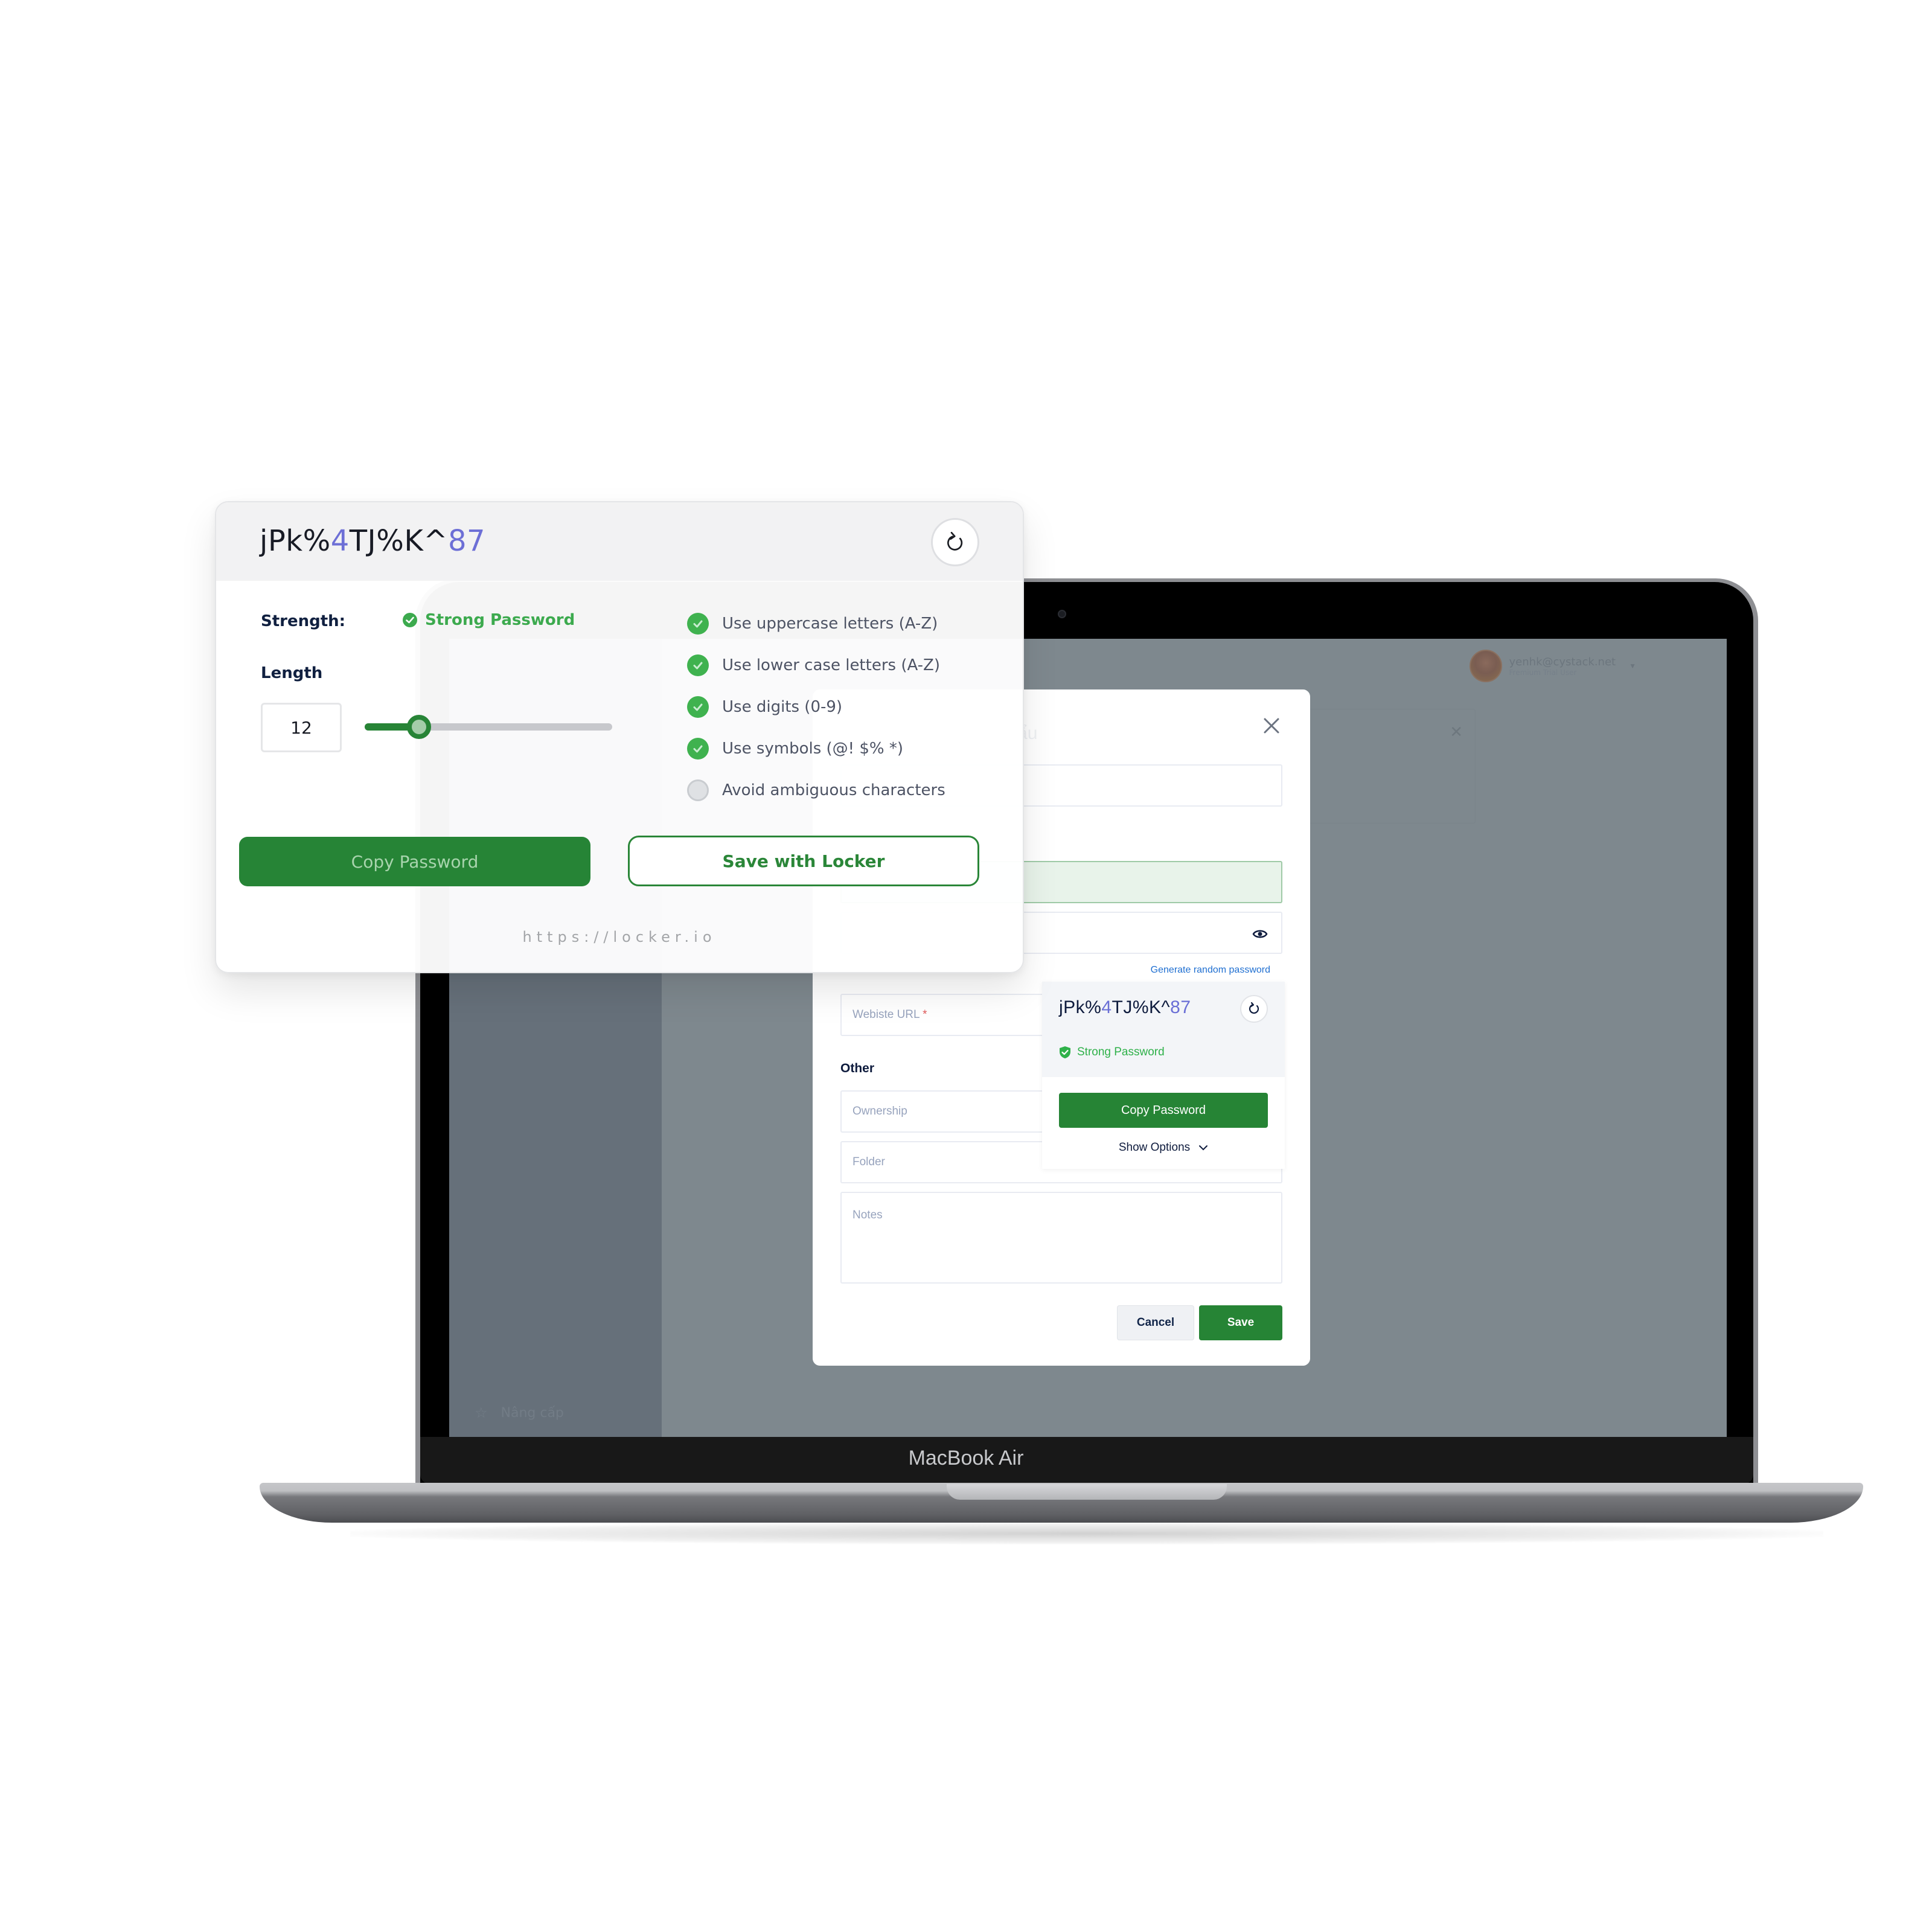  Describe the element at coordinates (292, 673) in the screenshot. I see `length-label: Length` at that location.